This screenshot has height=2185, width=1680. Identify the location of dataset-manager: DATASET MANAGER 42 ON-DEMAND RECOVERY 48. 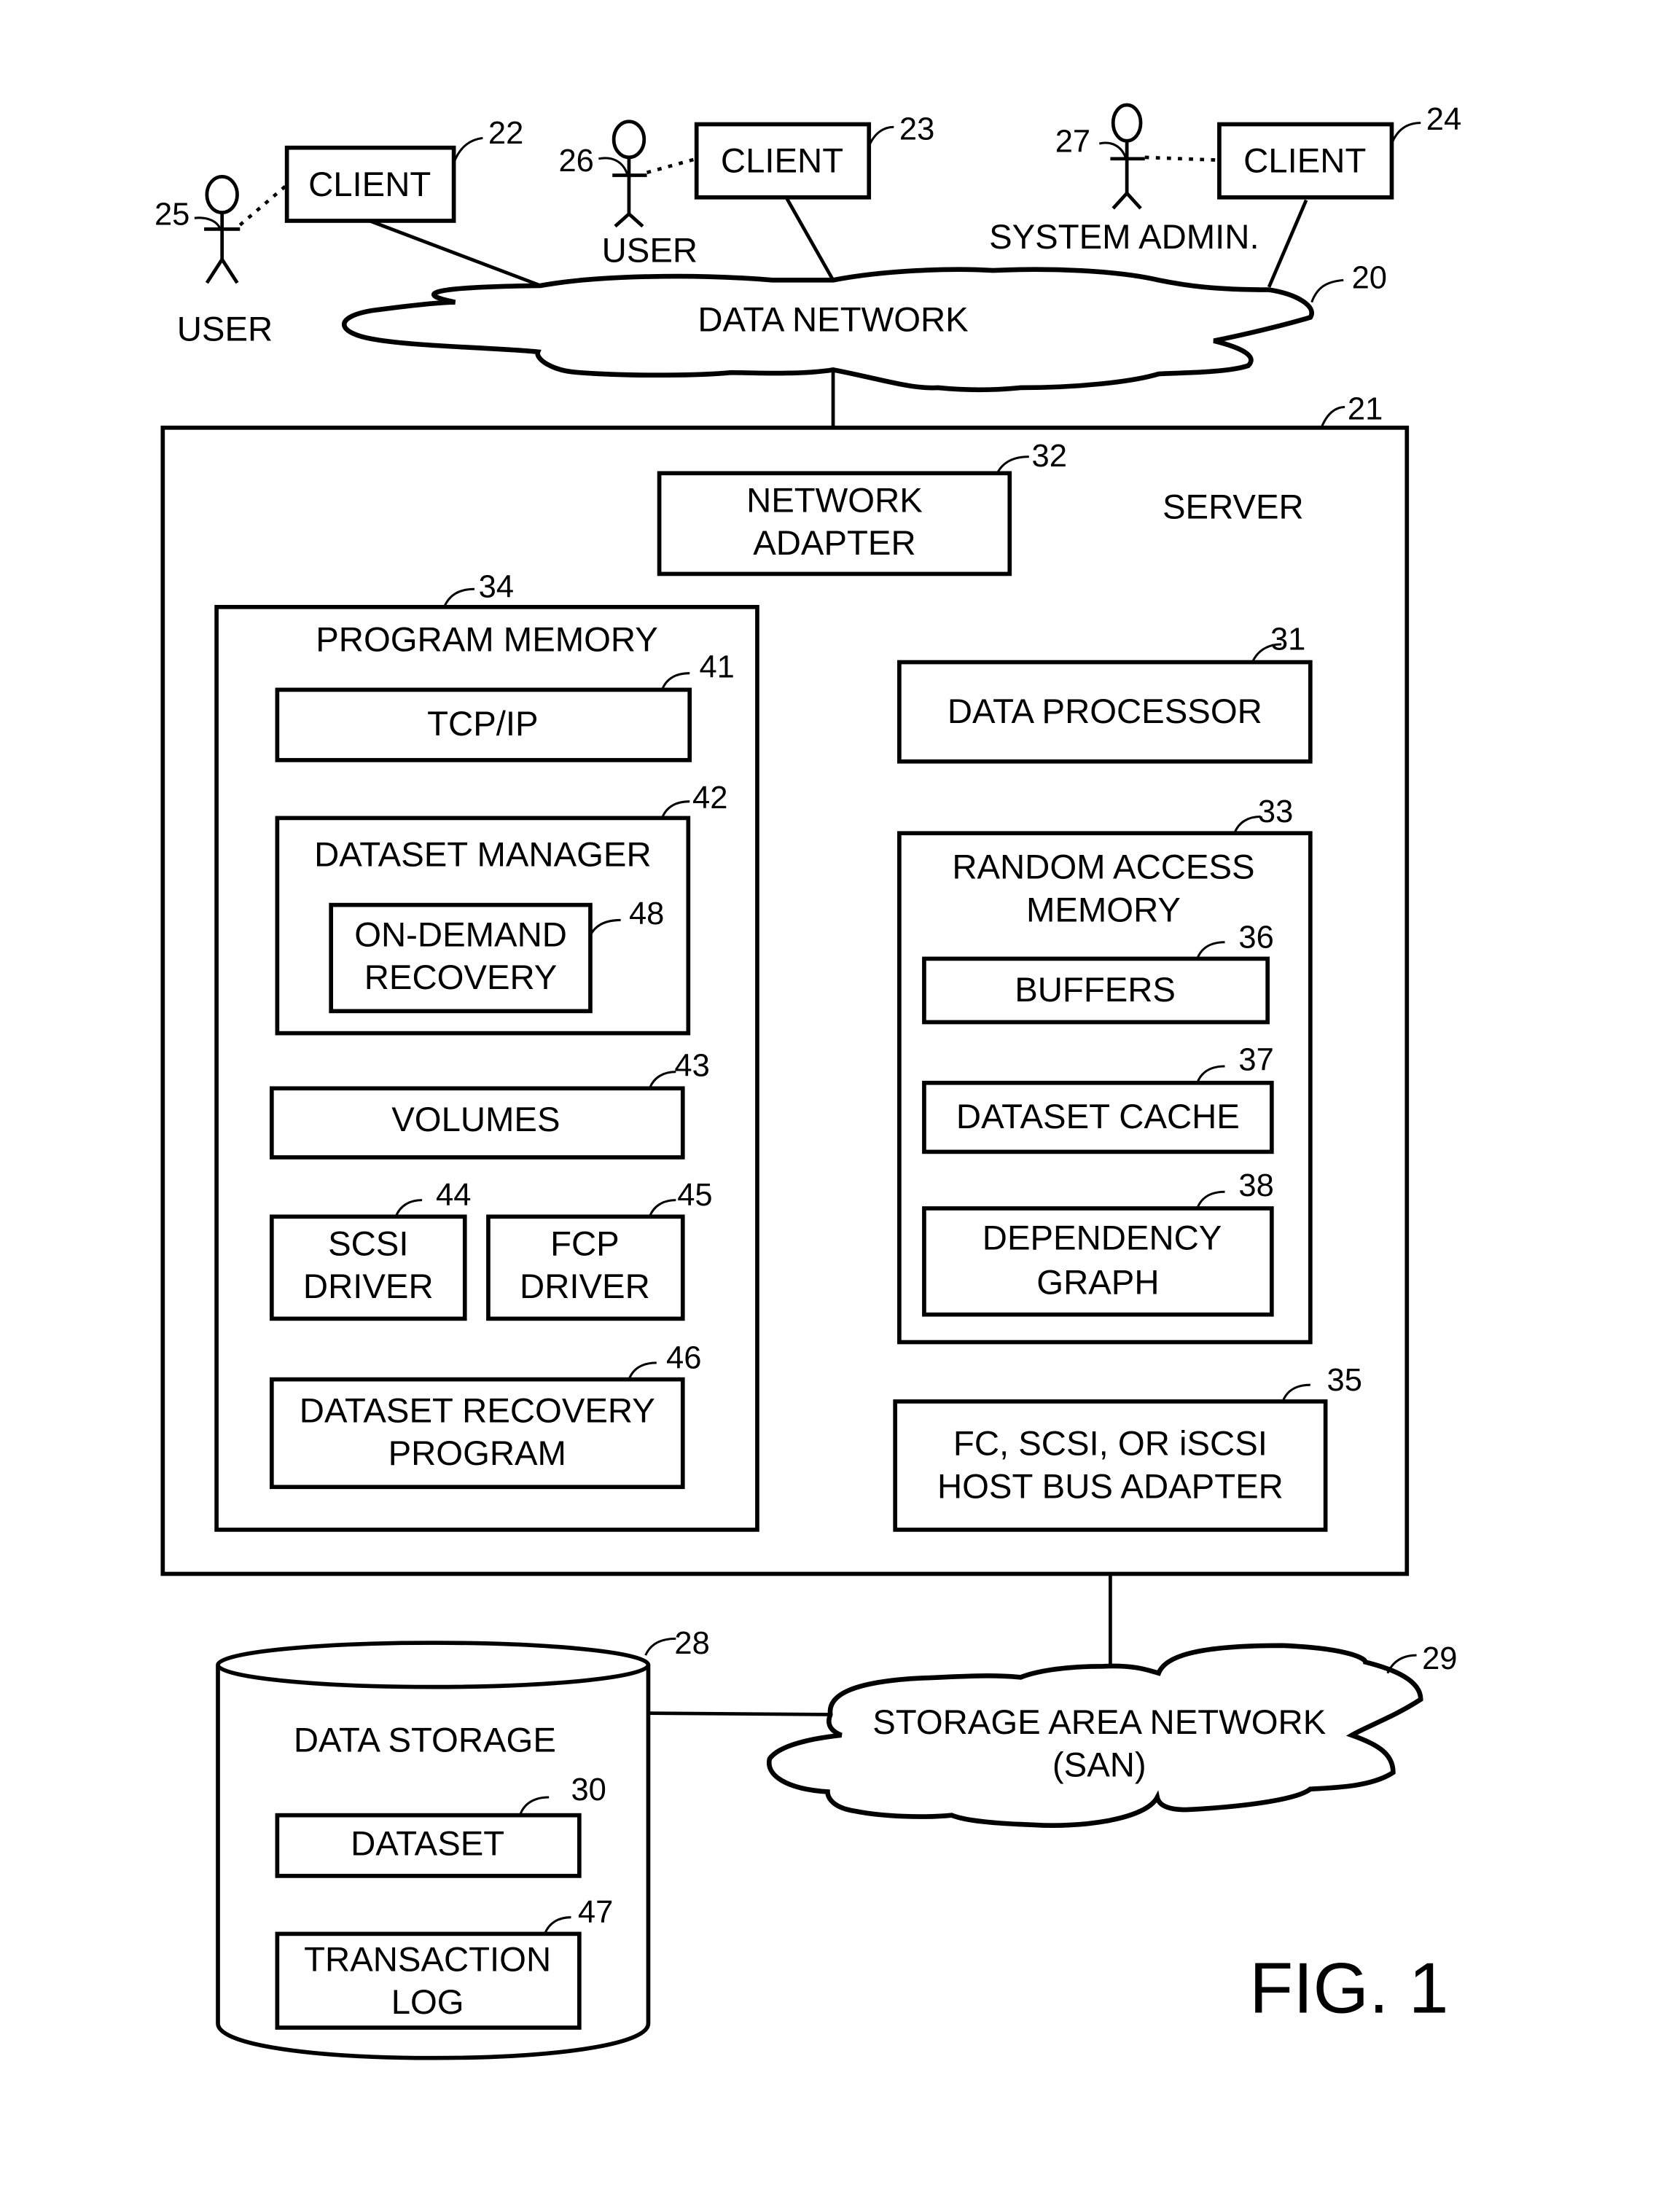
(501, 908).